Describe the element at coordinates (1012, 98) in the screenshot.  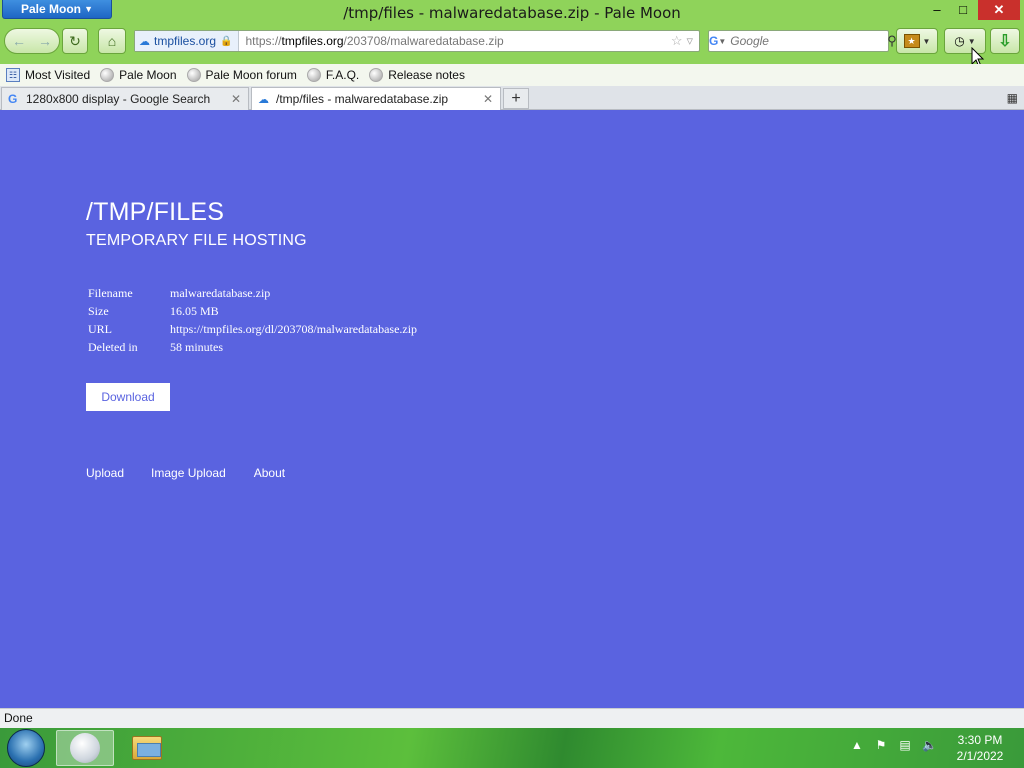
I see `tab-groups-icon: ▦` at that location.